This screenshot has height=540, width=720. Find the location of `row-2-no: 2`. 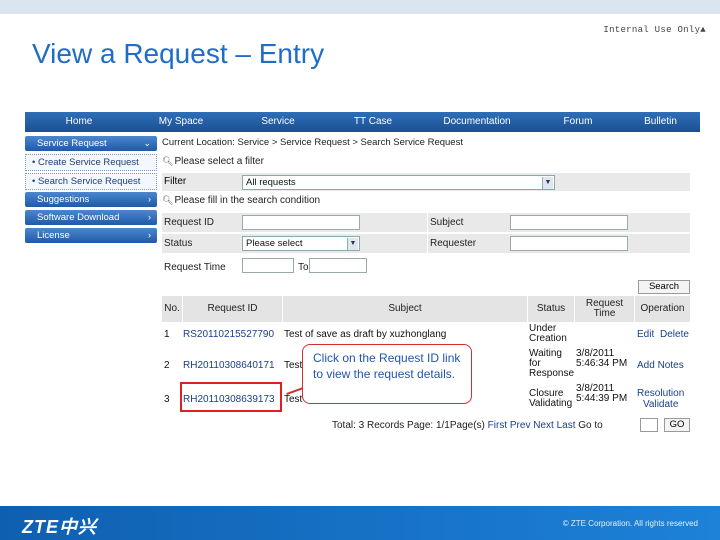

row-2-no: 2 is located at coordinates (167, 365).